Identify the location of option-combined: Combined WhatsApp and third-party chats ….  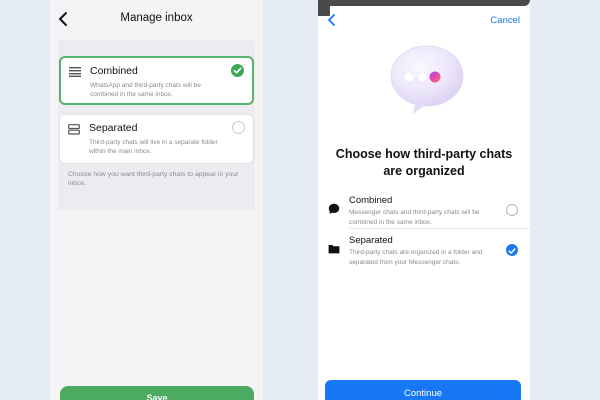
(156, 80).